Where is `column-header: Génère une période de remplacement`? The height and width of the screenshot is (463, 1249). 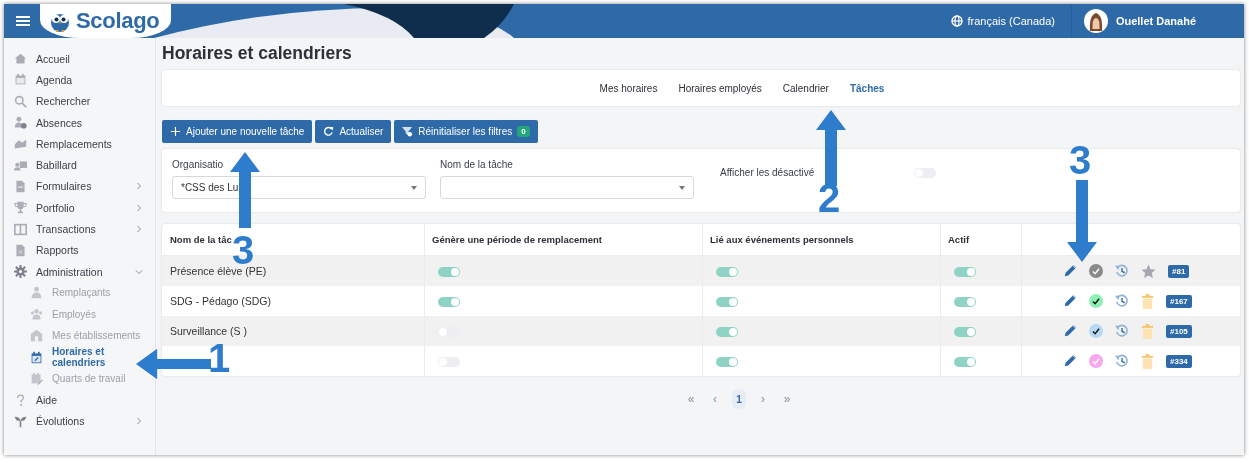 column-header: Génère une période de remplacement is located at coordinates (513, 239).